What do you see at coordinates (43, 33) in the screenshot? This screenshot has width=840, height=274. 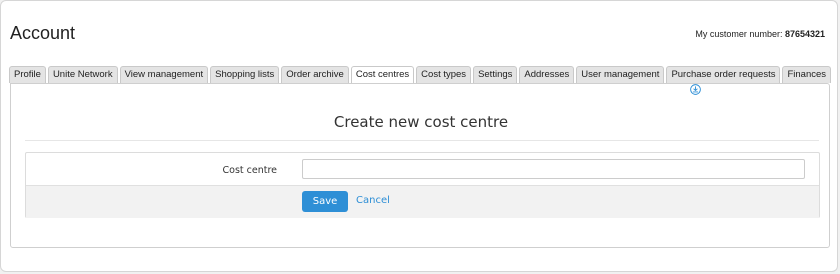 I see `page-title: Account` at bounding box center [43, 33].